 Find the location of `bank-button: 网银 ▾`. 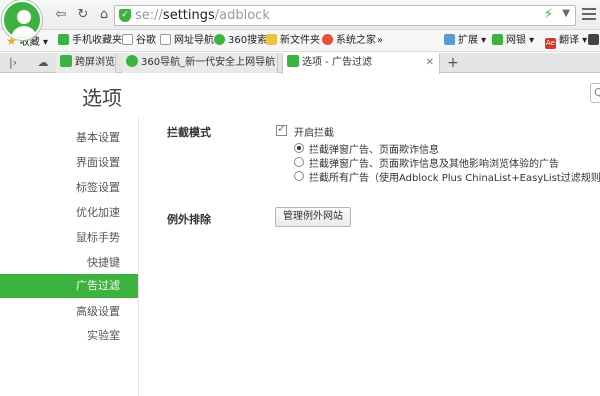

bank-button: 网银 ▾ is located at coordinates (513, 41).